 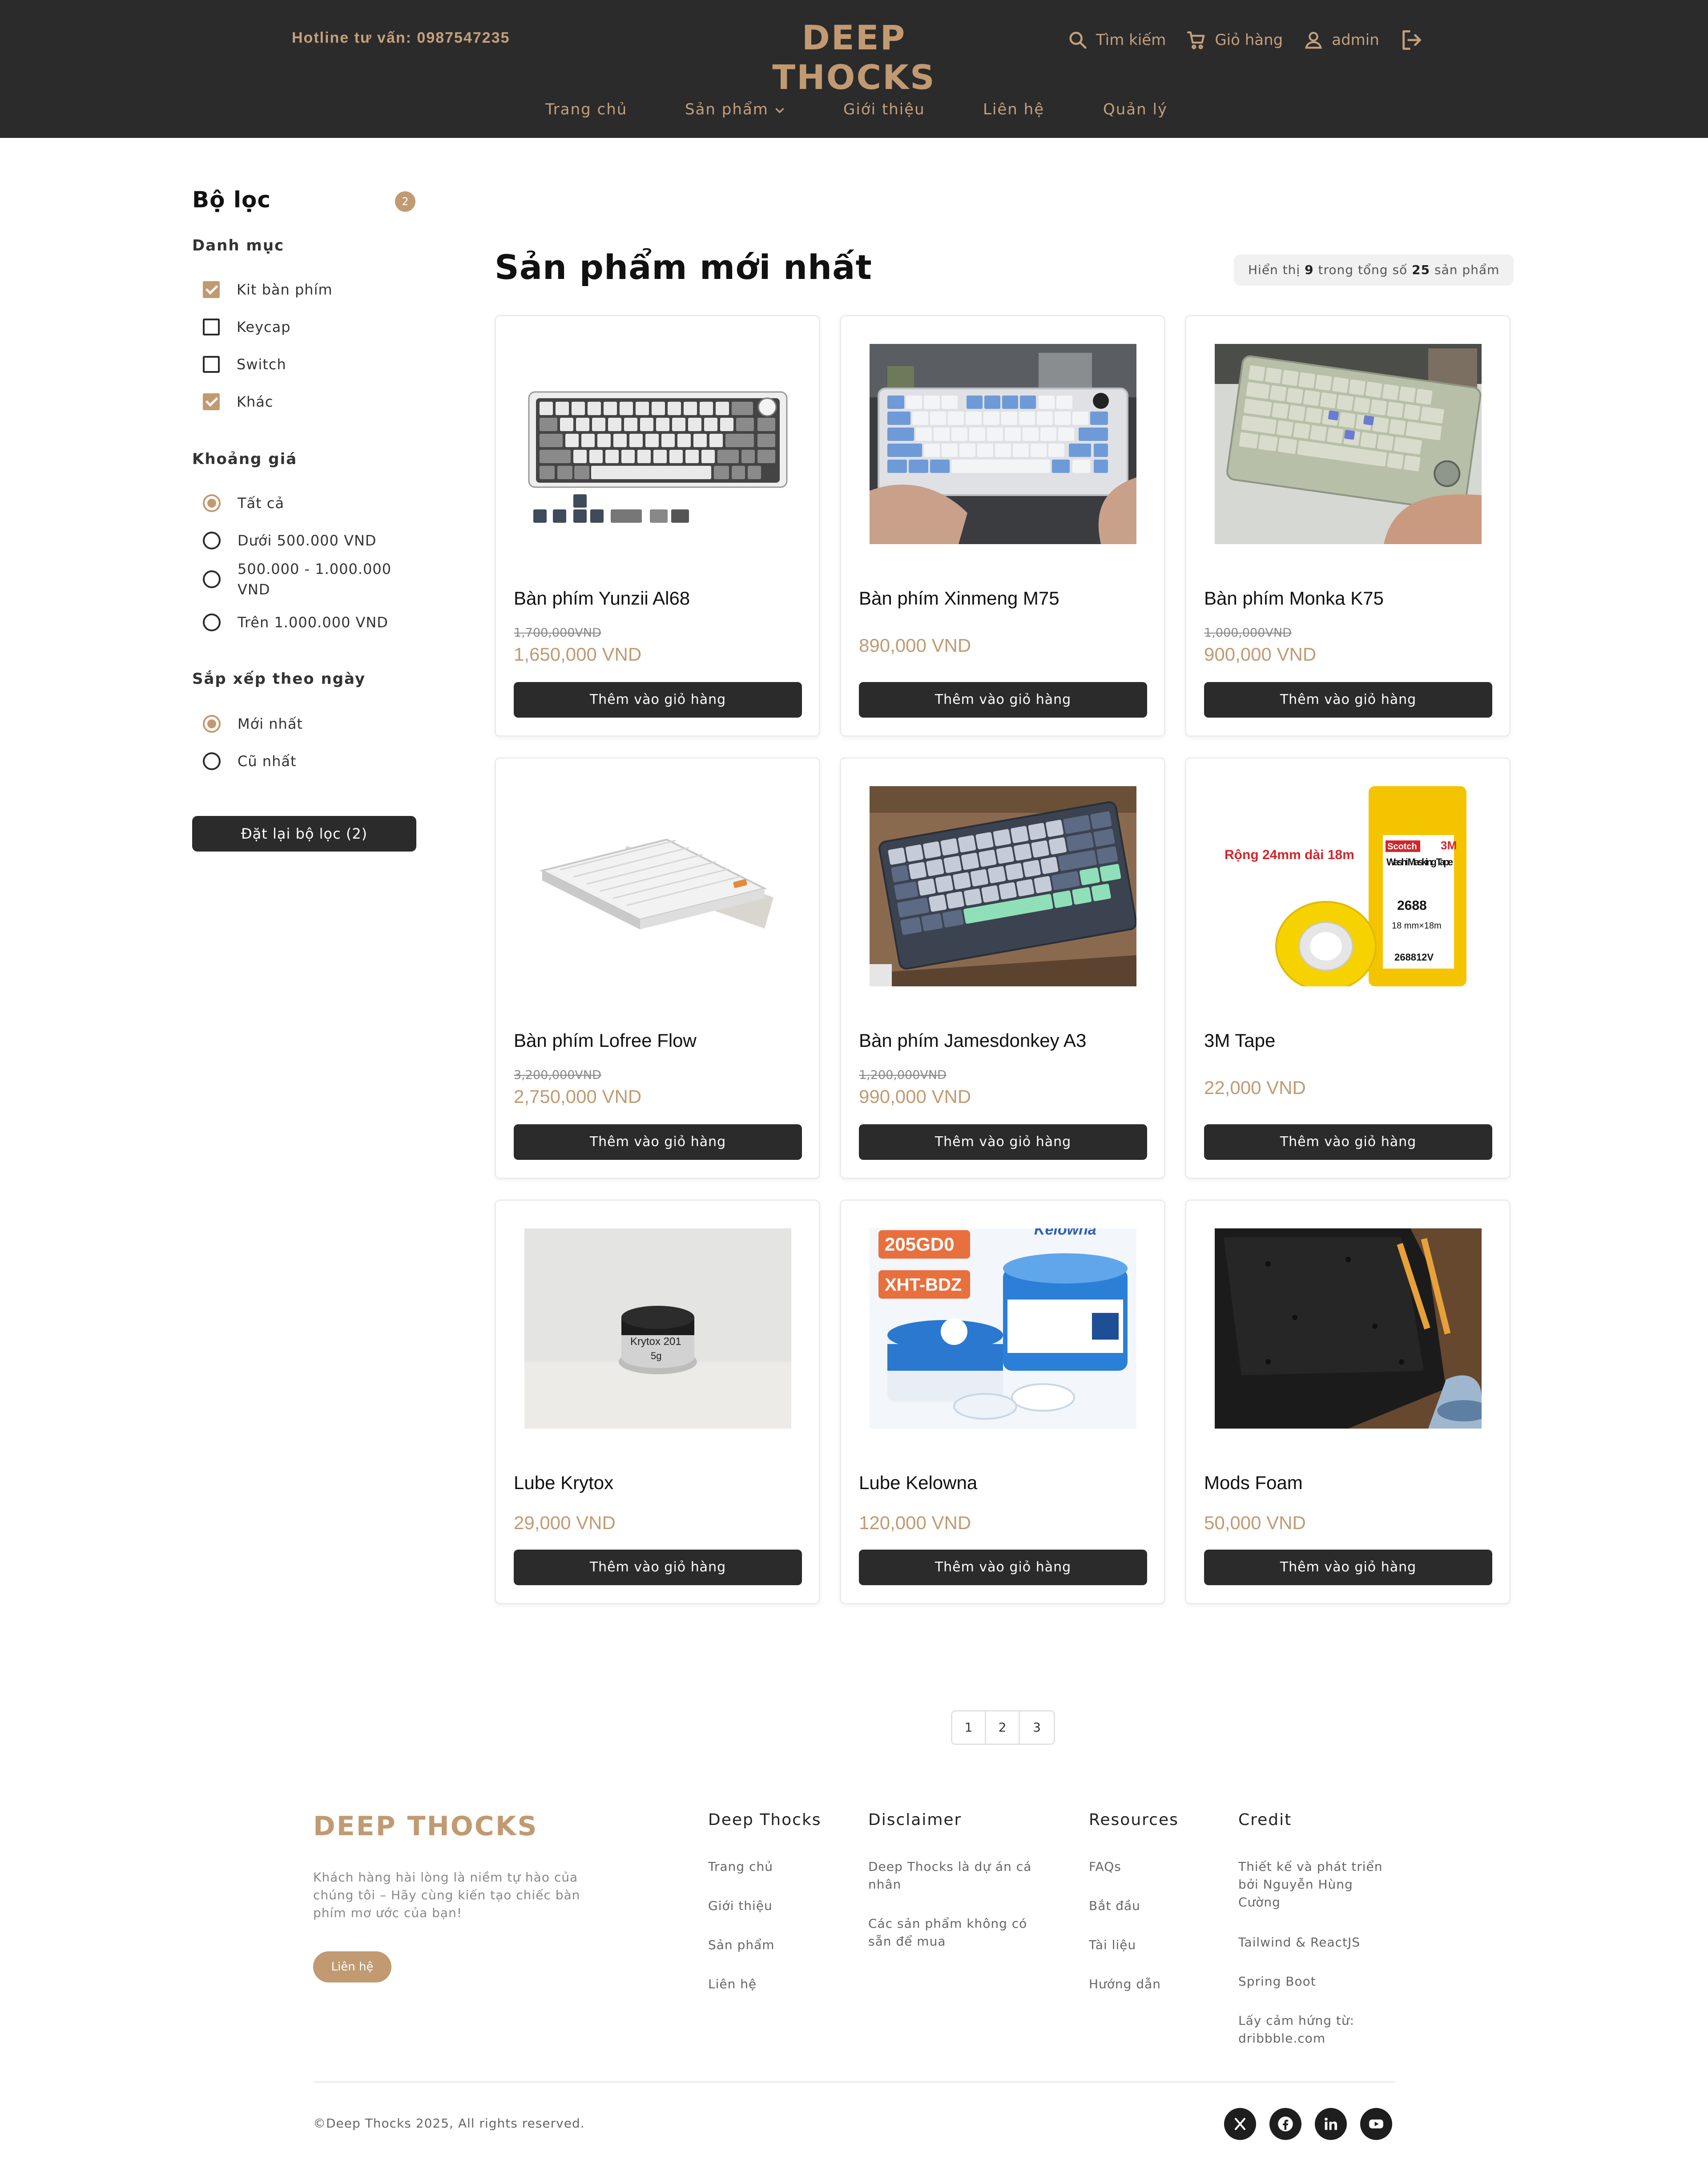 I want to click on product-name: Lube Kelowna, so click(x=918, y=1483).